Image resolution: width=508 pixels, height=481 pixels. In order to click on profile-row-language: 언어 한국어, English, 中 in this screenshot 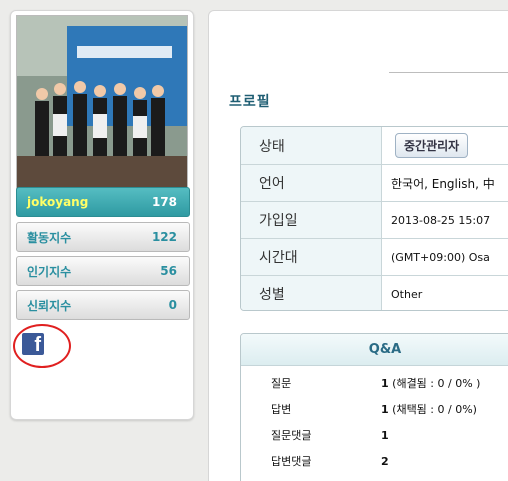, I will do `click(374, 182)`.